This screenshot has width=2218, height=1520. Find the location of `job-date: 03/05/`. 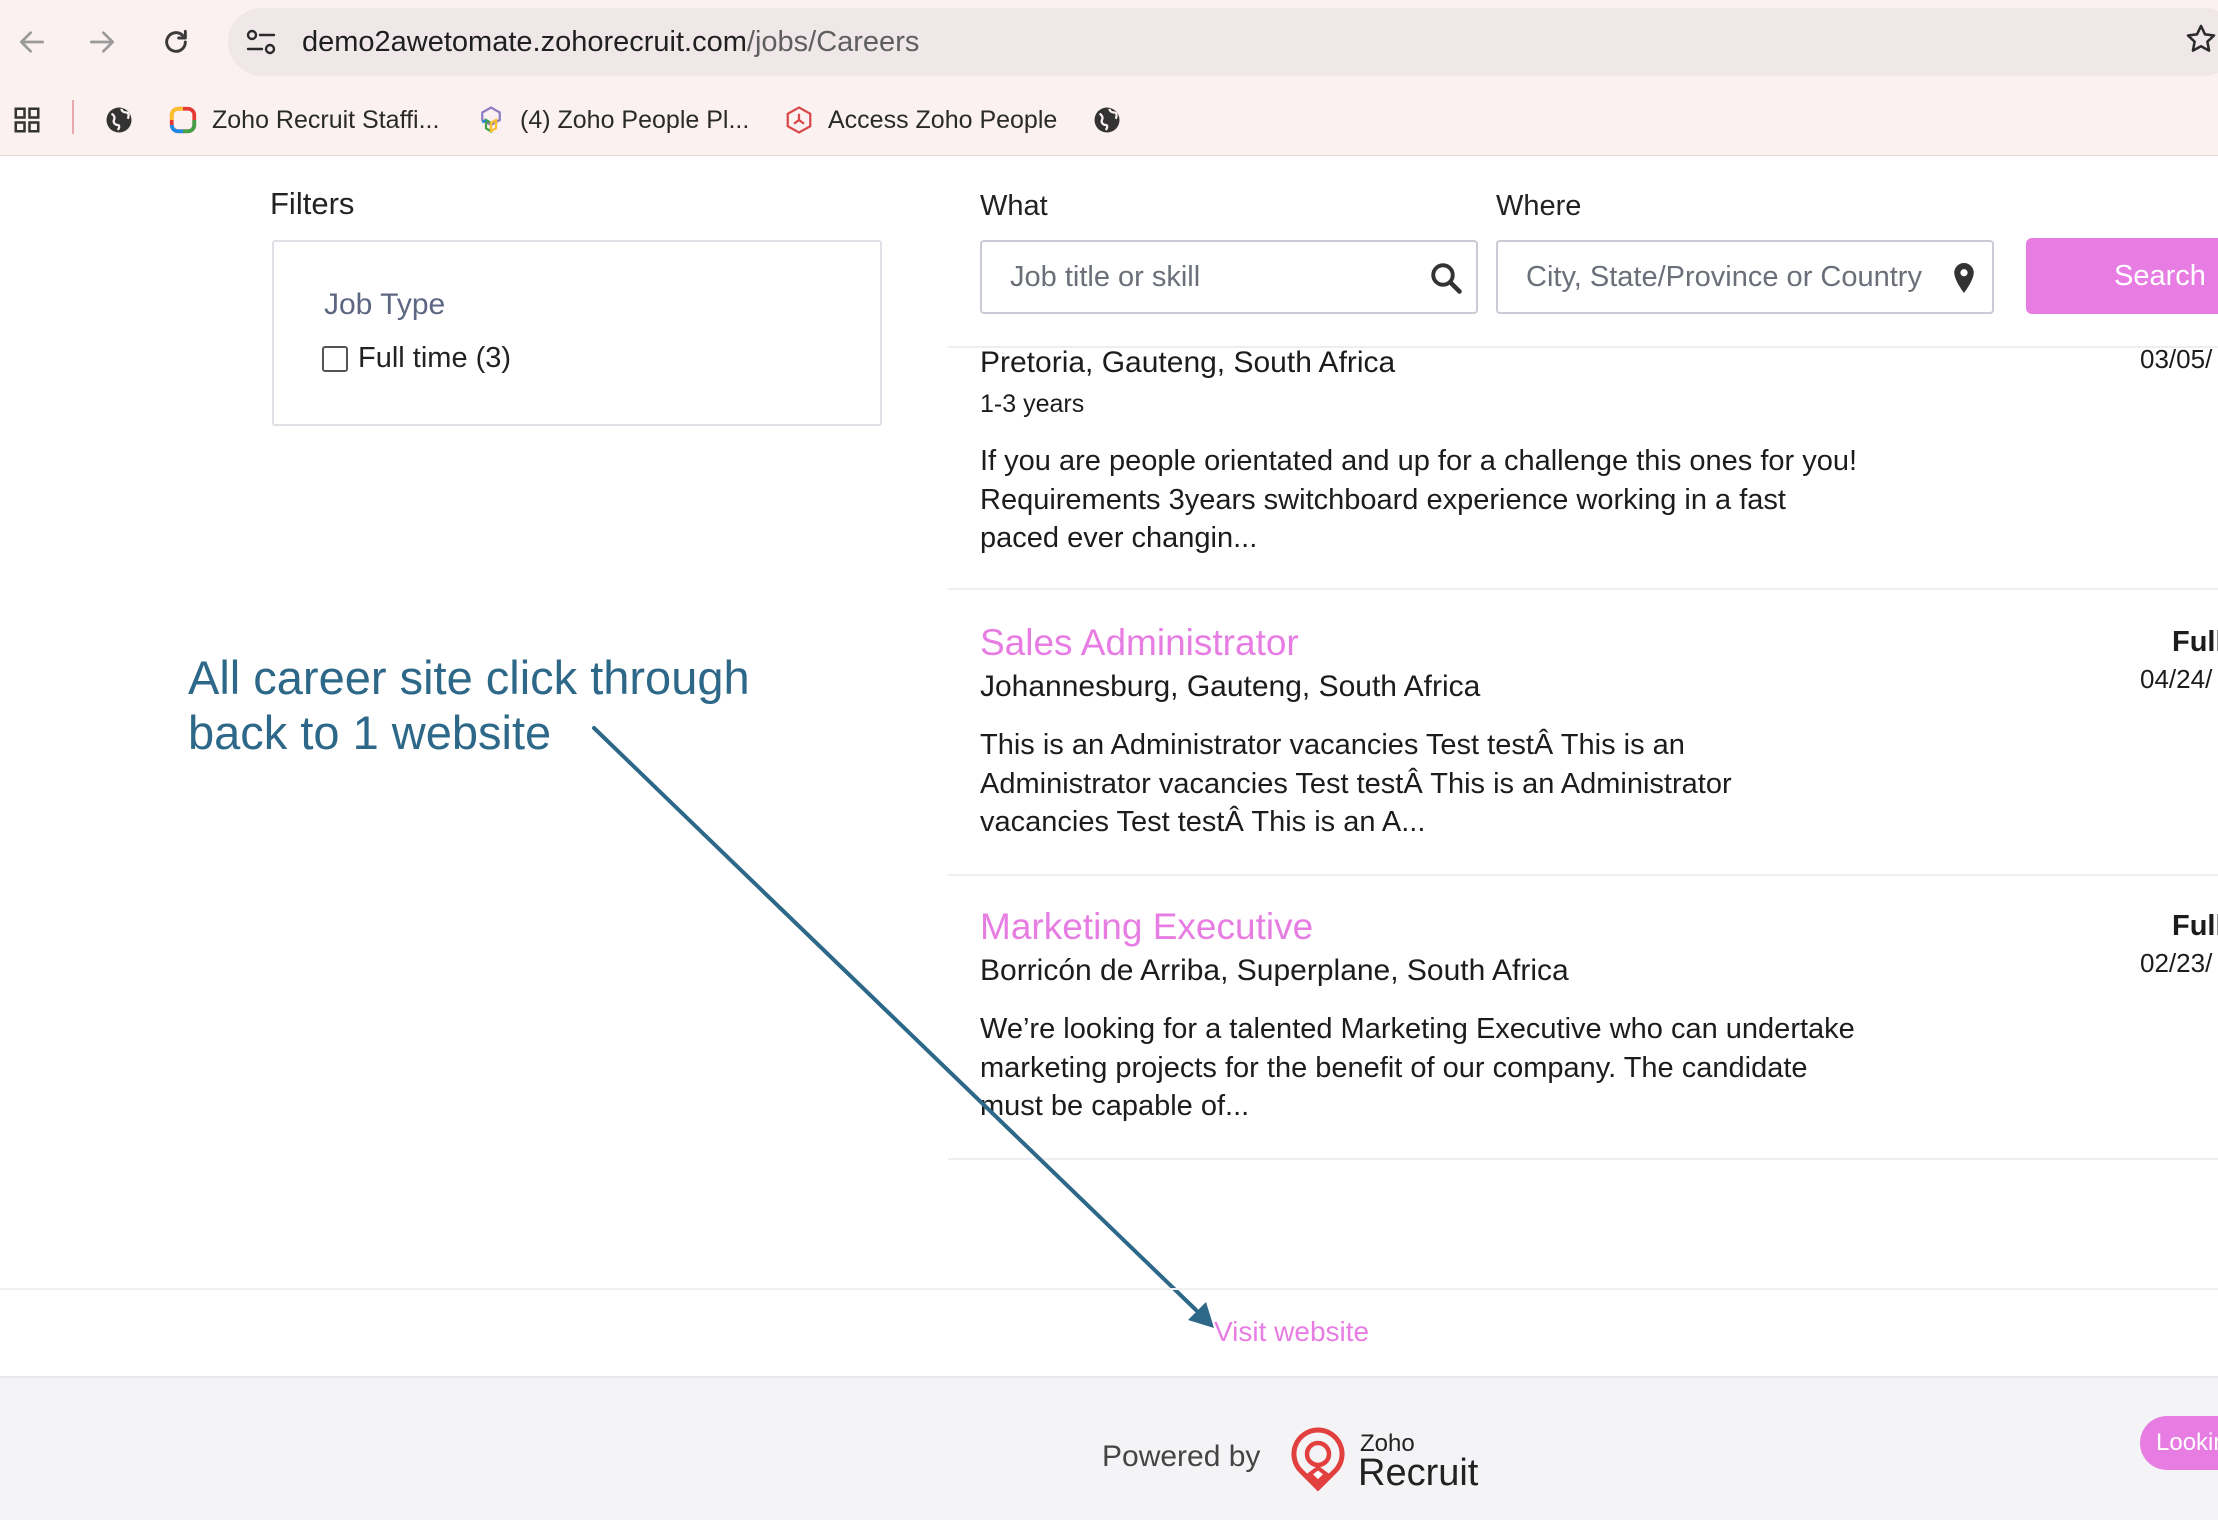

job-date: 03/05/ is located at coordinates (2176, 359).